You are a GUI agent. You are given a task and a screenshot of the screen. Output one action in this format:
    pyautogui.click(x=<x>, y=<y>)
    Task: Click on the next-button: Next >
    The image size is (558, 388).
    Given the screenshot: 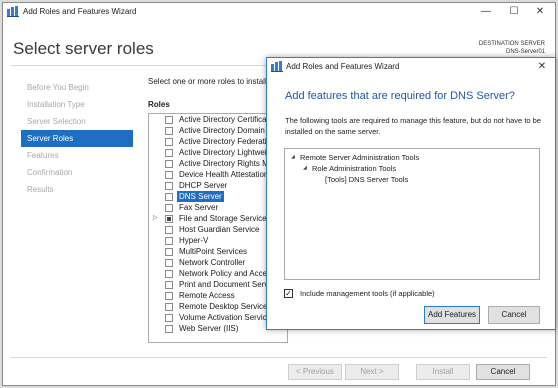 What is the action you would take?
    pyautogui.click(x=372, y=372)
    